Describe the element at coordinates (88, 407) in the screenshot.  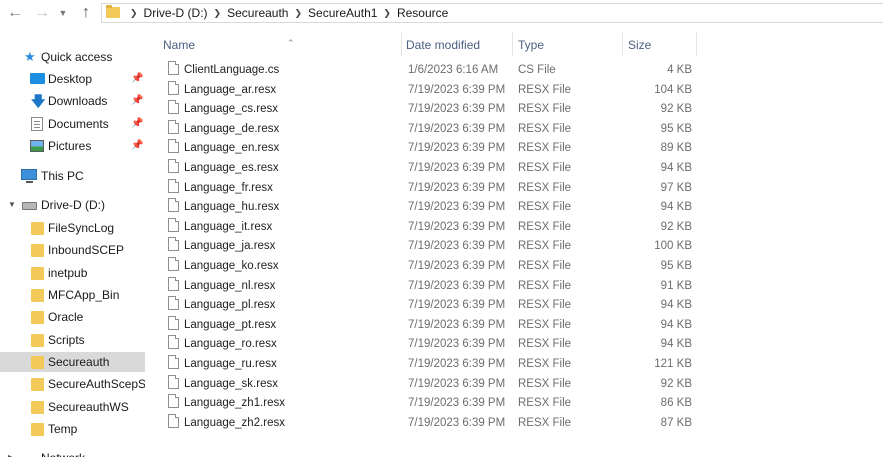
I see `nav-label: SecureauthWS` at that location.